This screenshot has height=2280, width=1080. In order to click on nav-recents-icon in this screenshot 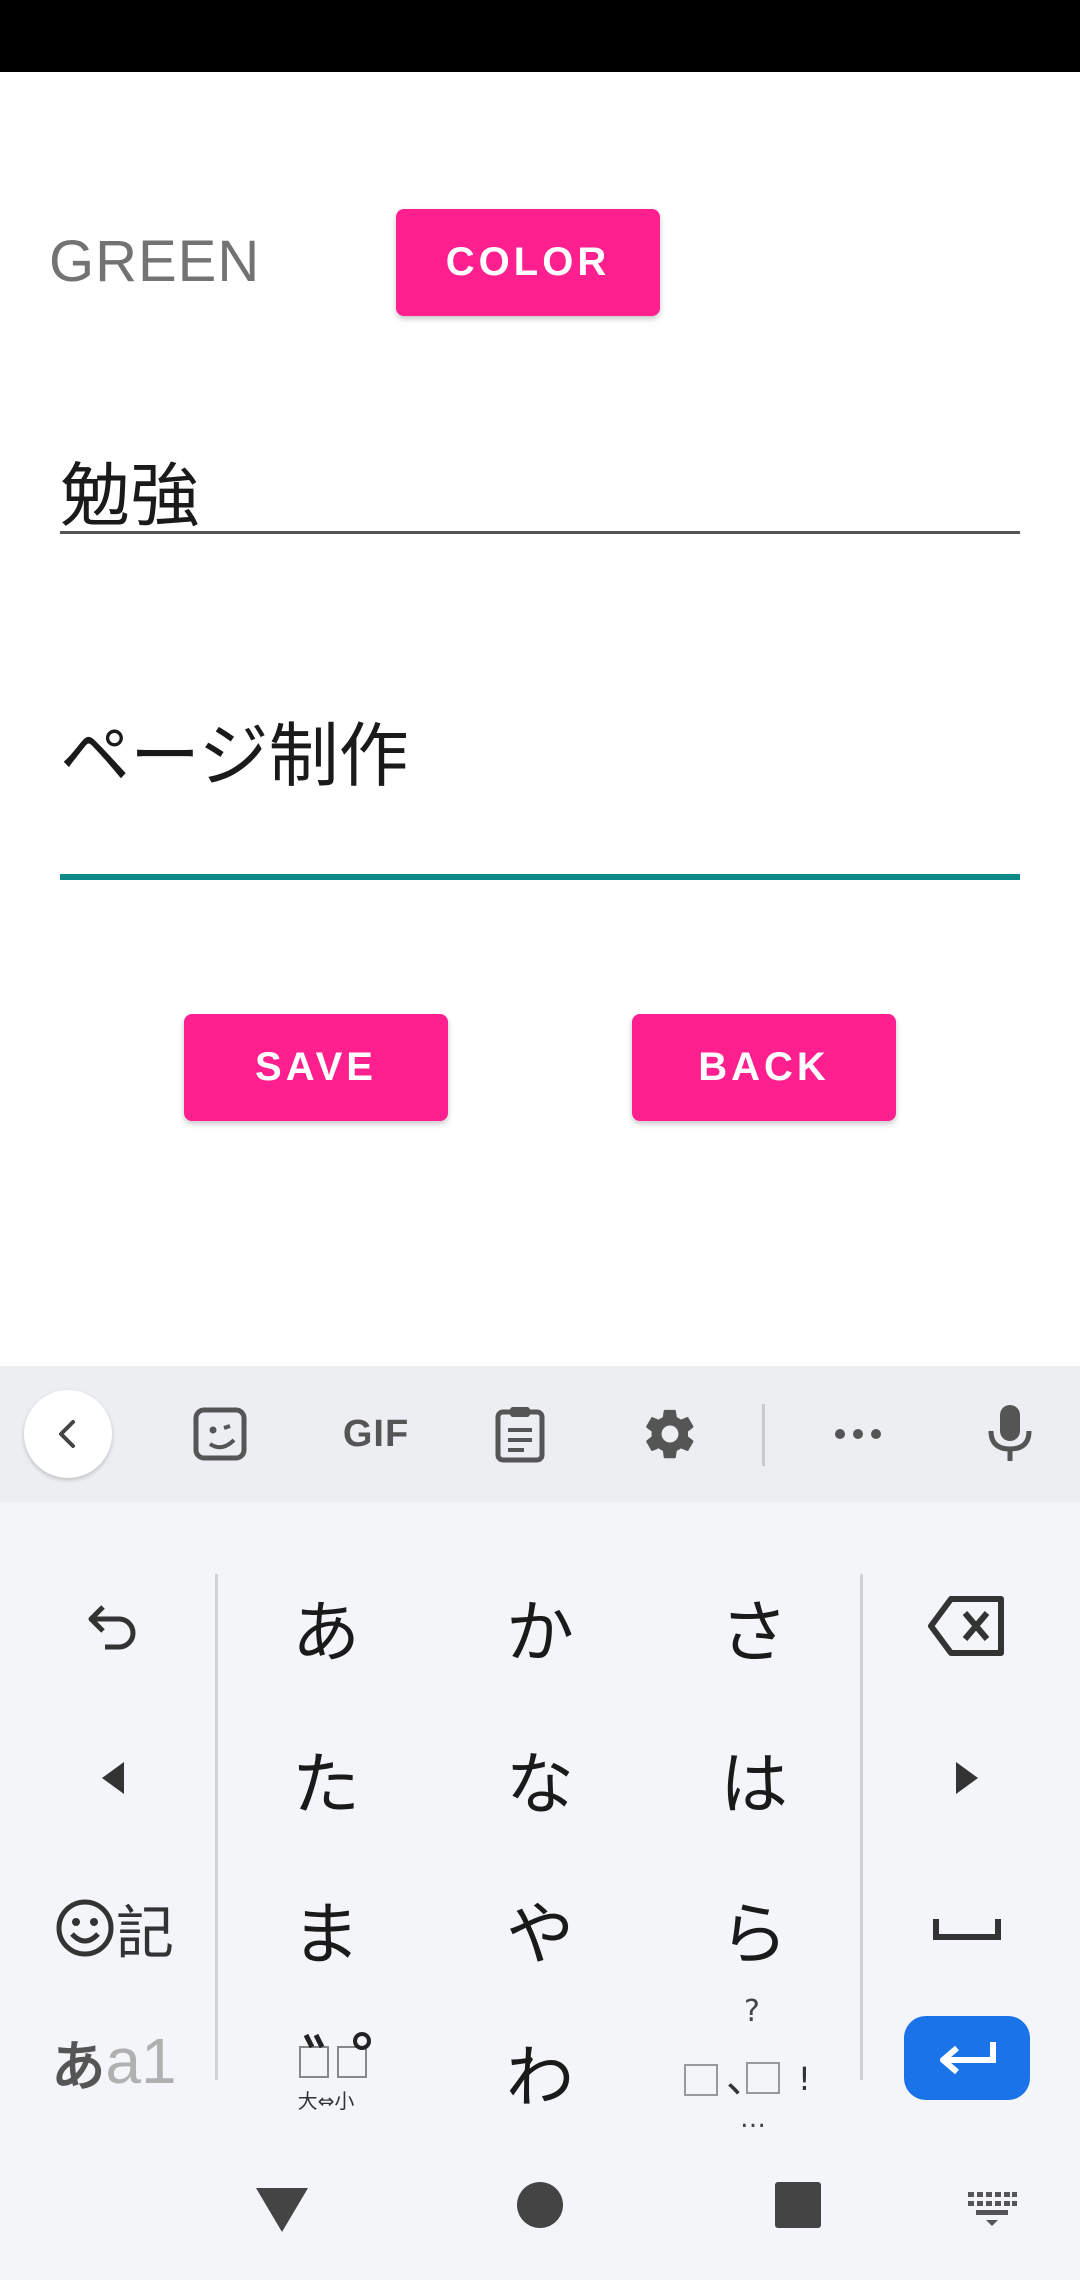, I will do `click(798, 2205)`.